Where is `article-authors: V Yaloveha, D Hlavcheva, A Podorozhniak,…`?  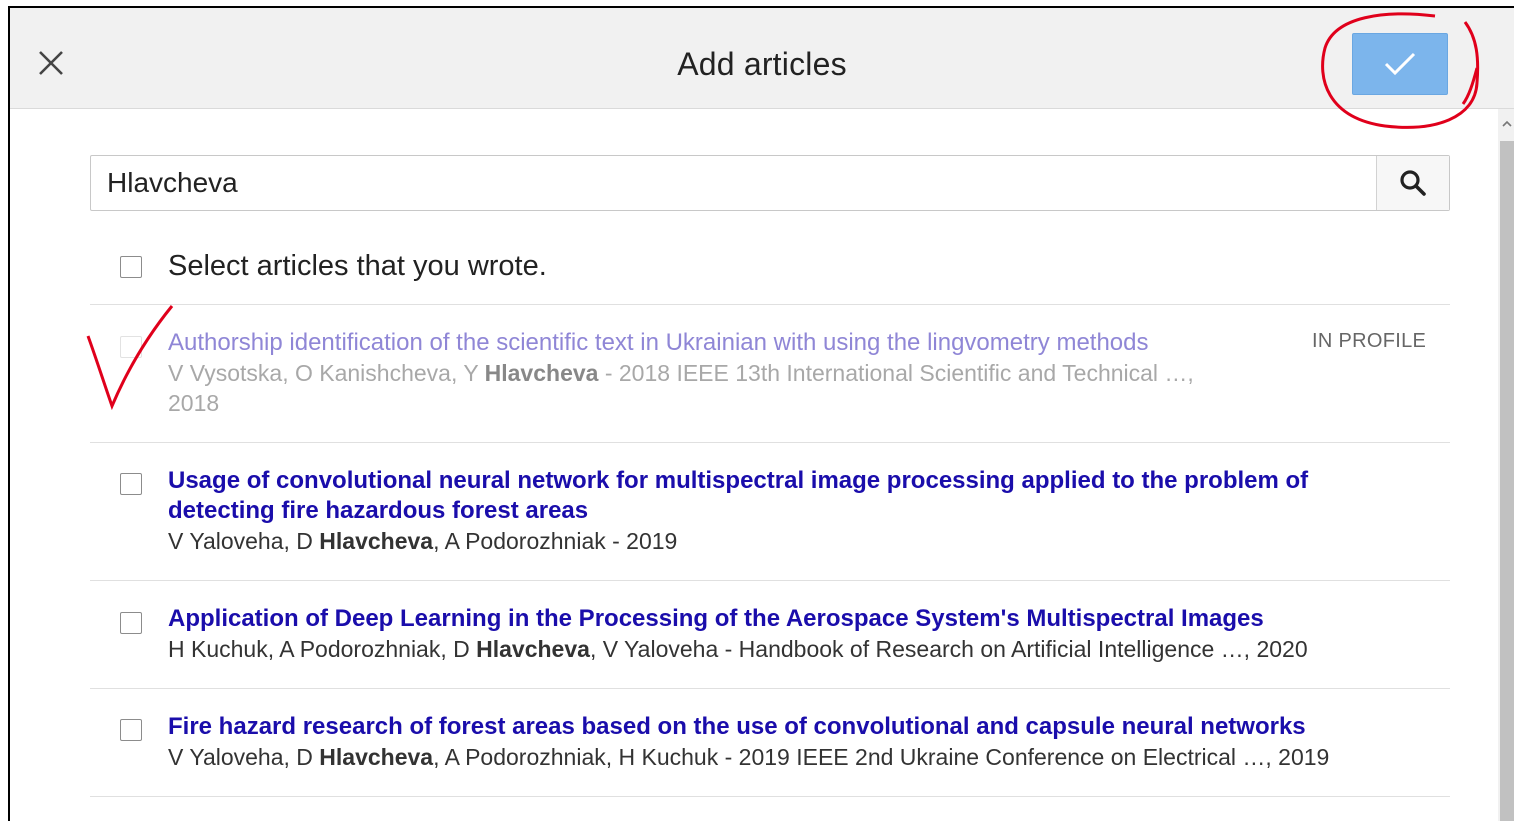 article-authors: V Yaloveha, D Hlavcheva, A Podorozhniak,… is located at coordinates (749, 757).